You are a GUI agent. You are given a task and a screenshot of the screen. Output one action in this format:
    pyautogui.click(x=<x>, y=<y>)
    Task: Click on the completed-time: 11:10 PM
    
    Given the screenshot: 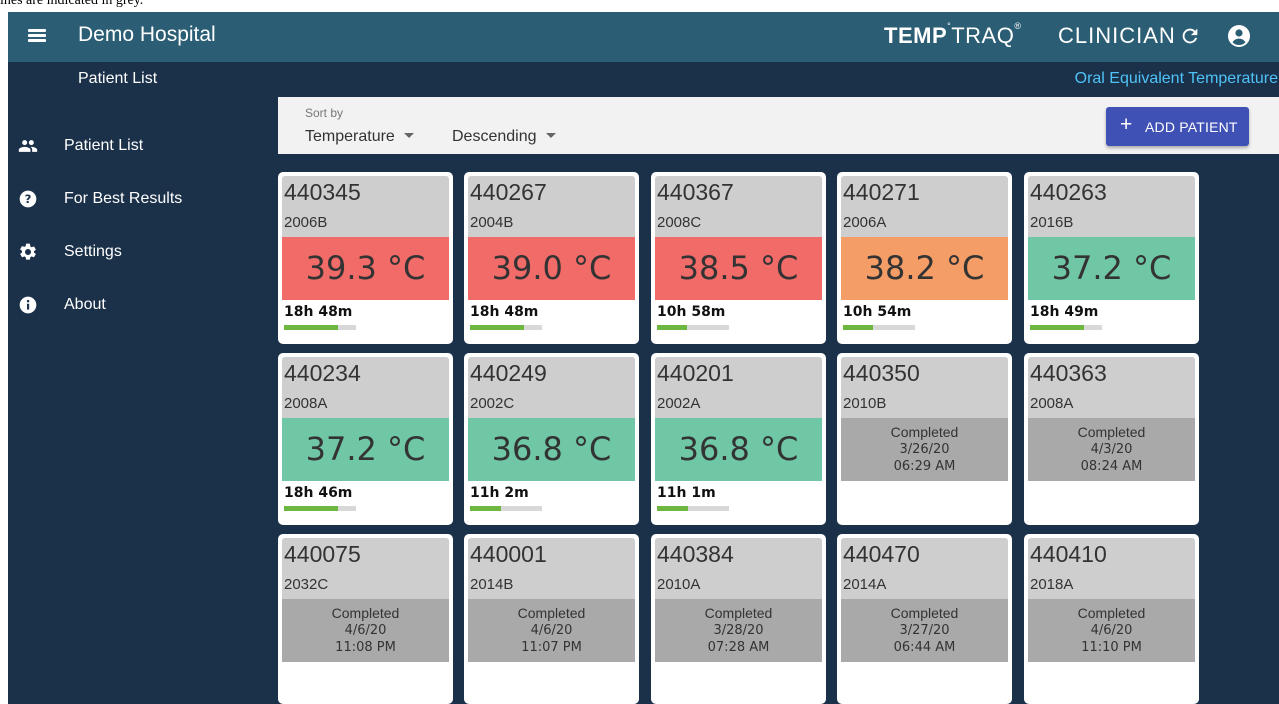 What is the action you would take?
    pyautogui.click(x=1111, y=647)
    